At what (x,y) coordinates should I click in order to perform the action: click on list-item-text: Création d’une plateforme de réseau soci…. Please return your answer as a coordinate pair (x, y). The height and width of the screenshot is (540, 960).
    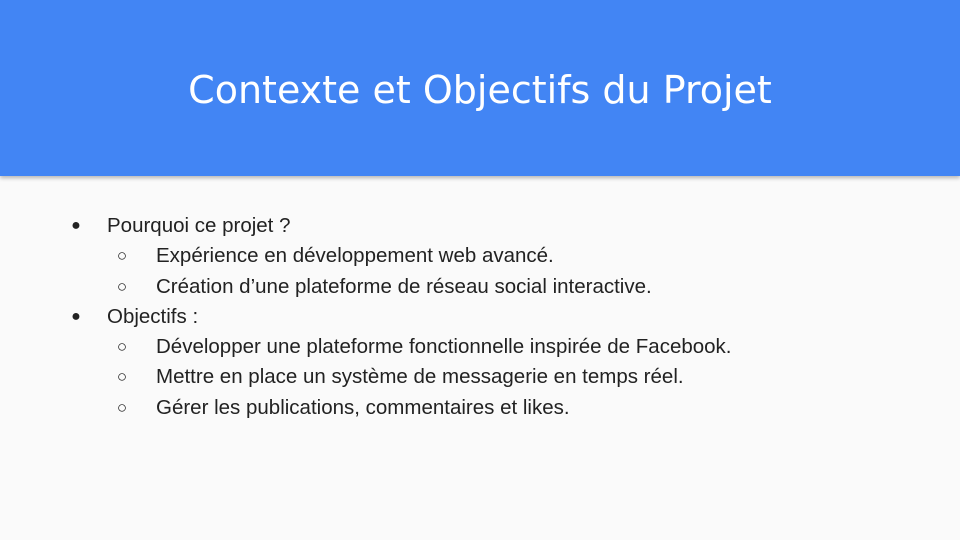
    Looking at the image, I should click on (404, 286).